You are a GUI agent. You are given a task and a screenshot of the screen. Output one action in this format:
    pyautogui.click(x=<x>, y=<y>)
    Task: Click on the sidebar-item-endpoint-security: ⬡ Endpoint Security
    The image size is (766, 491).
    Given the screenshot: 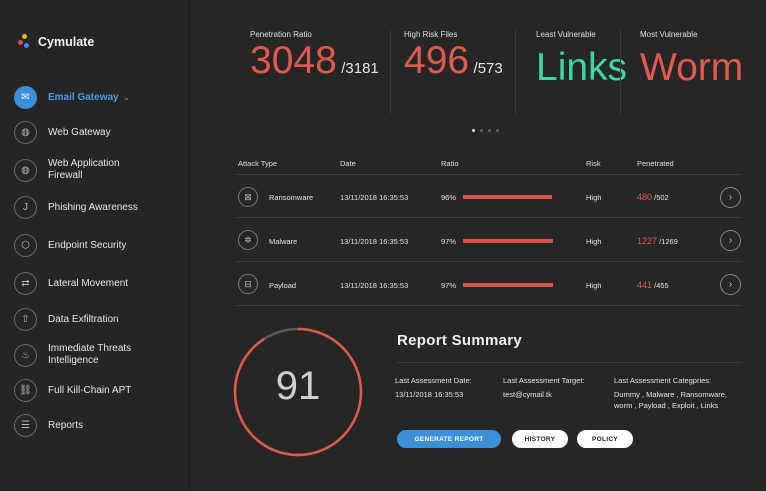 What is the action you would take?
    pyautogui.click(x=99, y=245)
    